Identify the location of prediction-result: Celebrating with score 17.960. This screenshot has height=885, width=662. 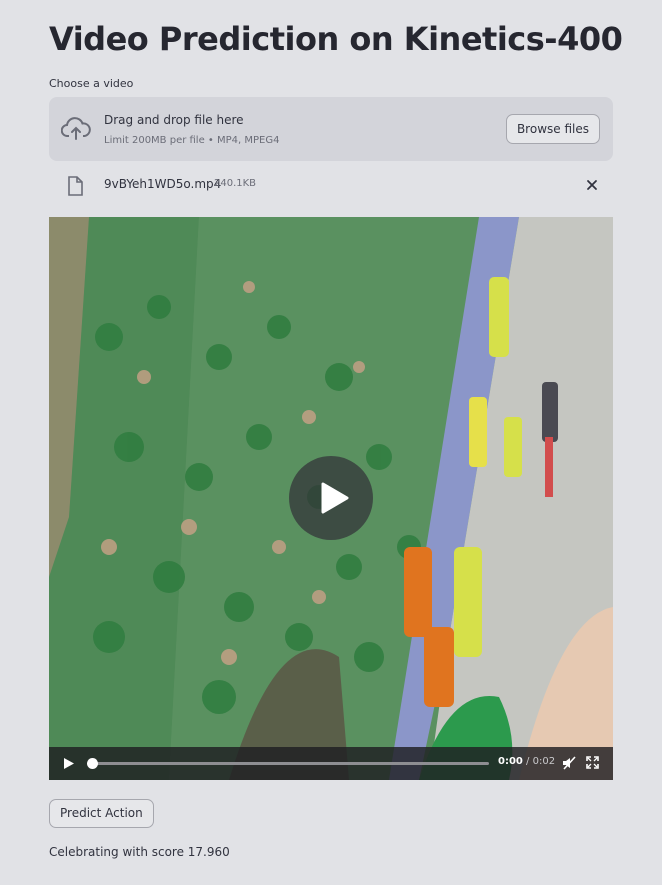
(139, 852).